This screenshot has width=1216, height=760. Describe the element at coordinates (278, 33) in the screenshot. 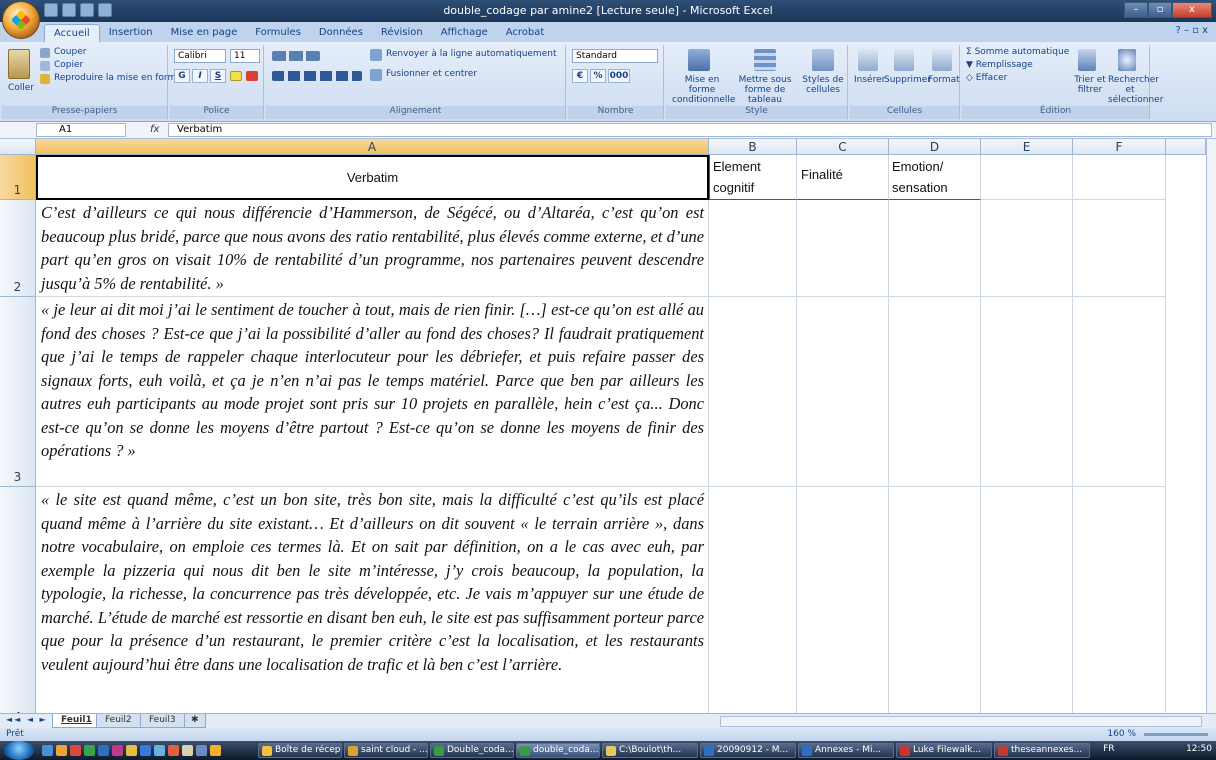

I see `tab-formules: Formules` at that location.